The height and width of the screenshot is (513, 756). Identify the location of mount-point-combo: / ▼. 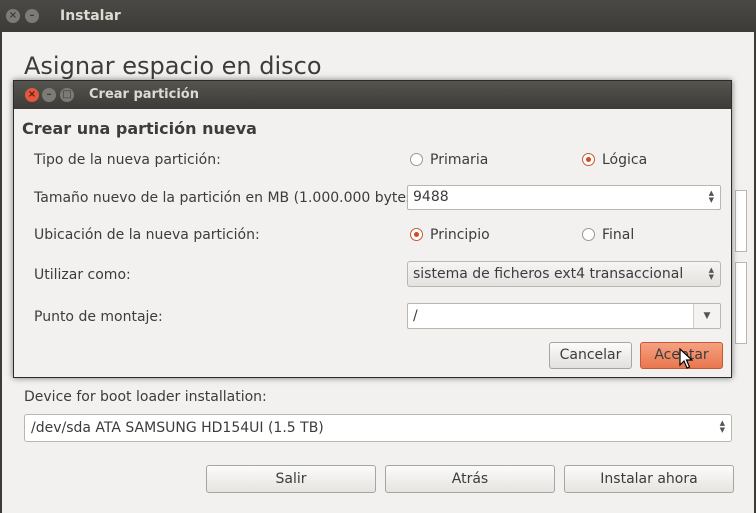
(564, 316).